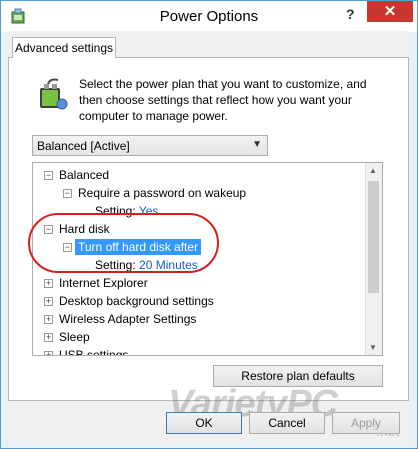  What do you see at coordinates (257, 144) in the screenshot?
I see `chevron-down-icon: ▼` at bounding box center [257, 144].